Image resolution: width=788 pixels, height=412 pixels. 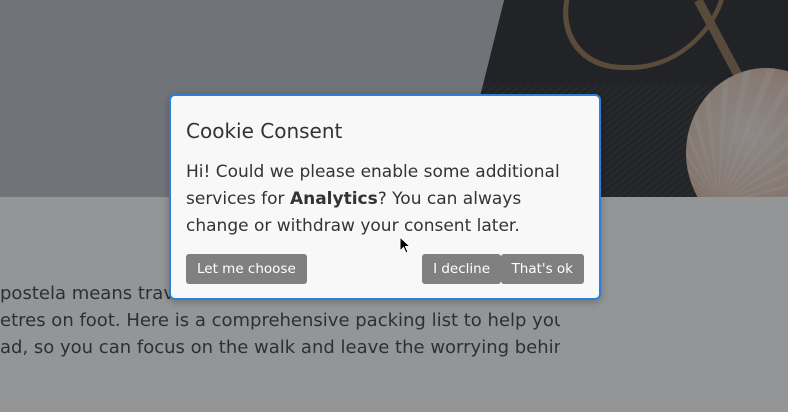 What do you see at coordinates (385, 269) in the screenshot?
I see `dialog-actions: Let me choose I decline That's ok` at bounding box center [385, 269].